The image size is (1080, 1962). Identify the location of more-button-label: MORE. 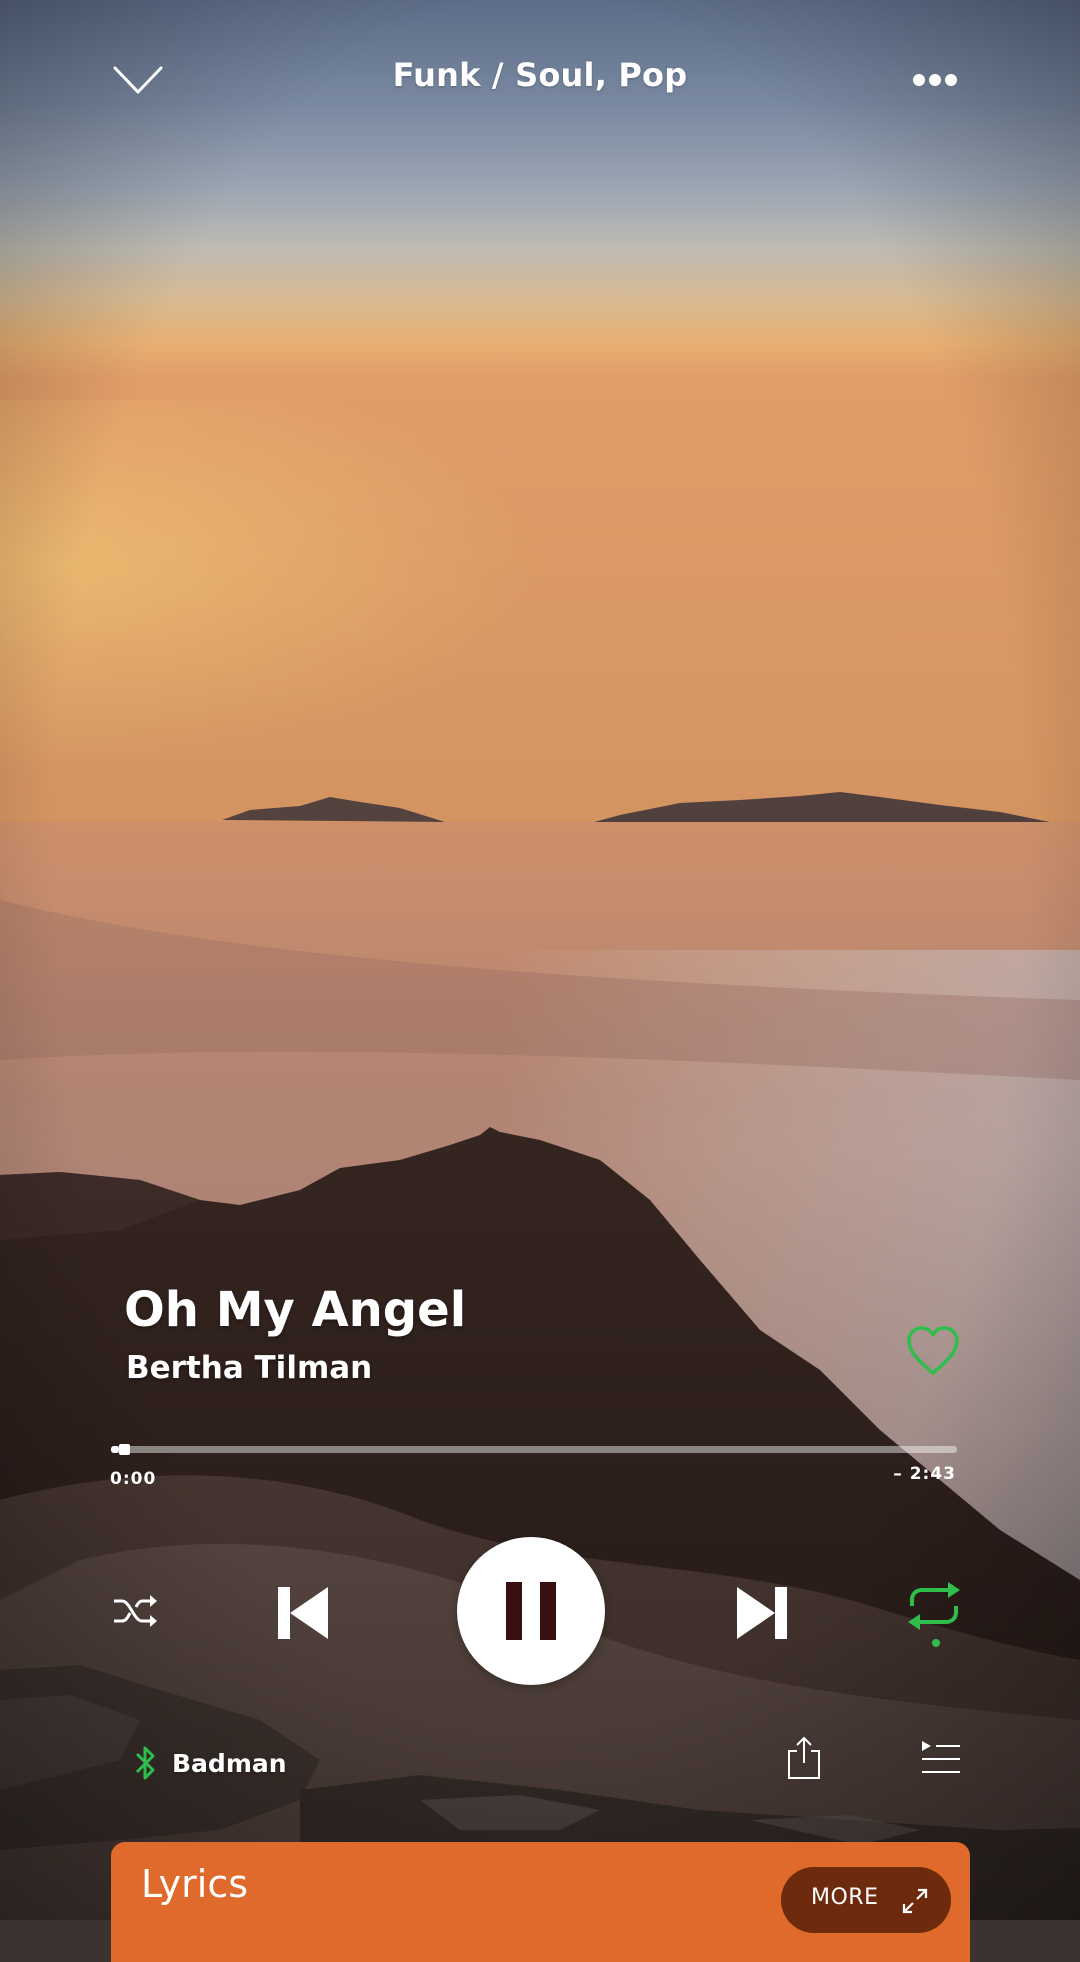
(845, 1897).